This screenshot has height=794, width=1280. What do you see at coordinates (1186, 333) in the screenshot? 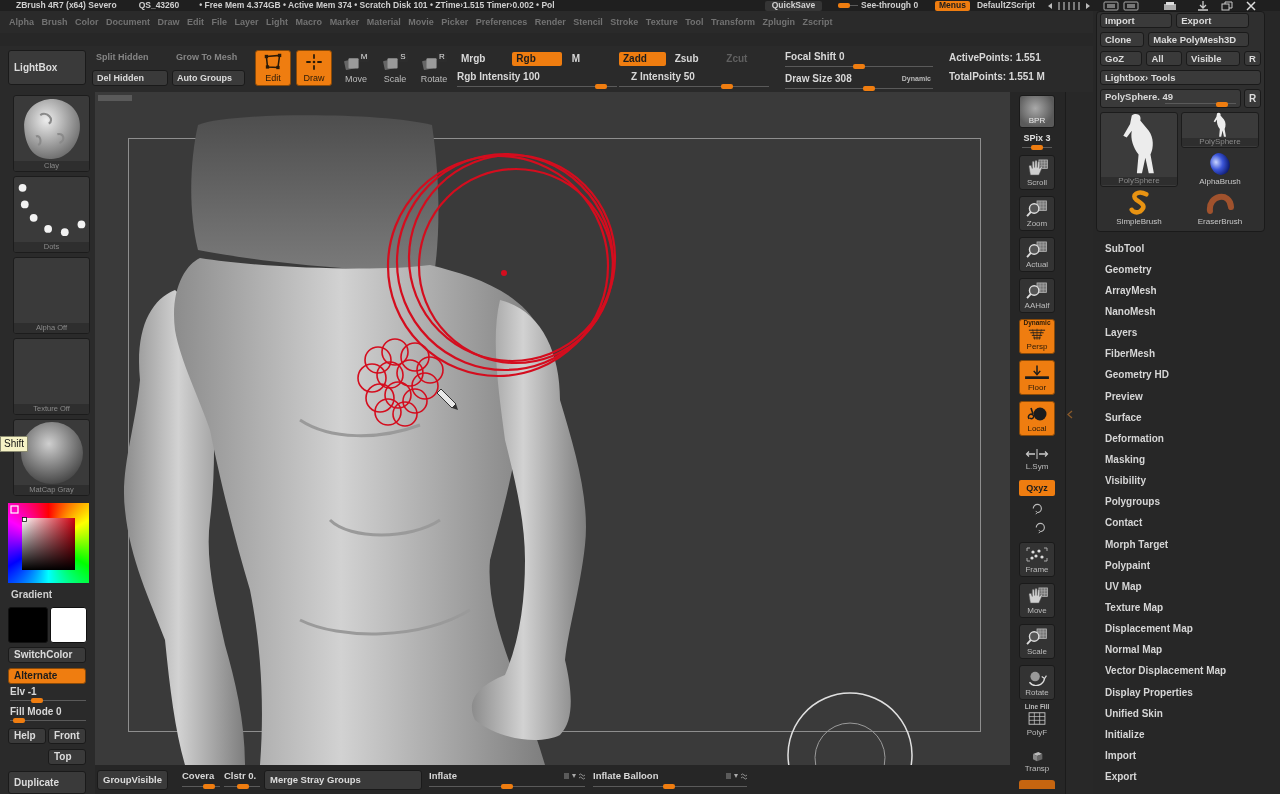
I see `palette-section: Layers` at bounding box center [1186, 333].